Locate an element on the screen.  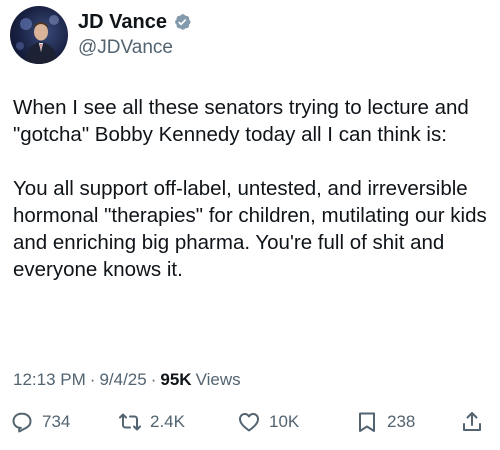
verified-badge-icon is located at coordinates (182, 22).